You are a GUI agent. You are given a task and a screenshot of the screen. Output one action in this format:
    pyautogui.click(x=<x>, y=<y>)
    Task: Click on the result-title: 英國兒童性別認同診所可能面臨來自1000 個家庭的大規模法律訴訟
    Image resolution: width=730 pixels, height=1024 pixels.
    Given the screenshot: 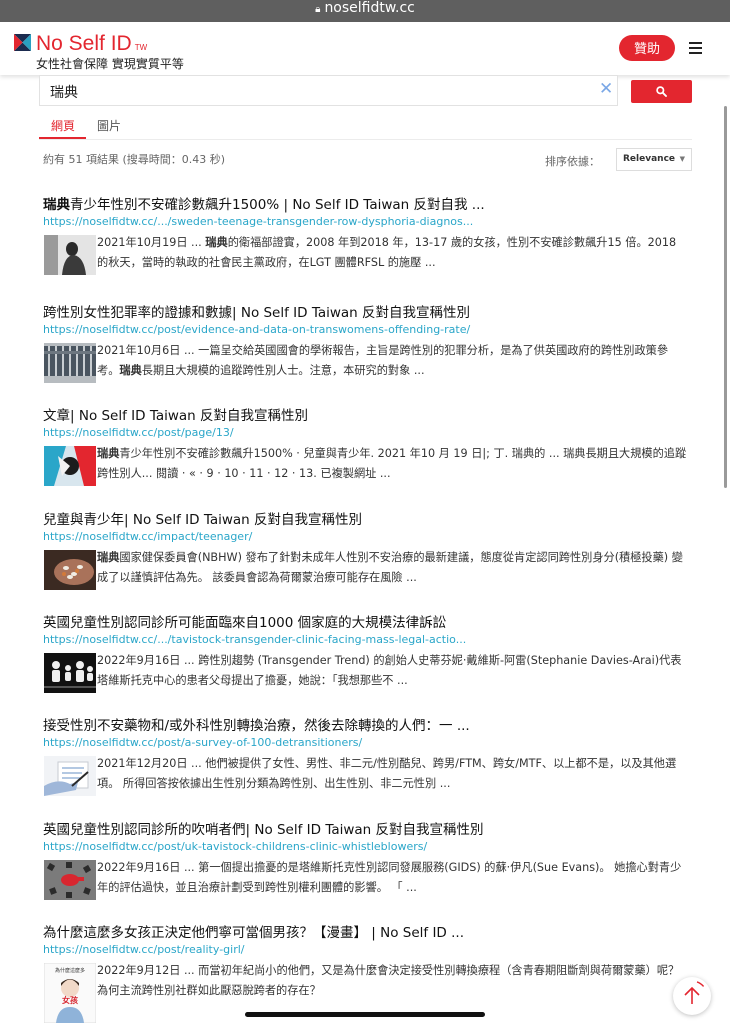 What is the action you would take?
    pyautogui.click(x=368, y=621)
    